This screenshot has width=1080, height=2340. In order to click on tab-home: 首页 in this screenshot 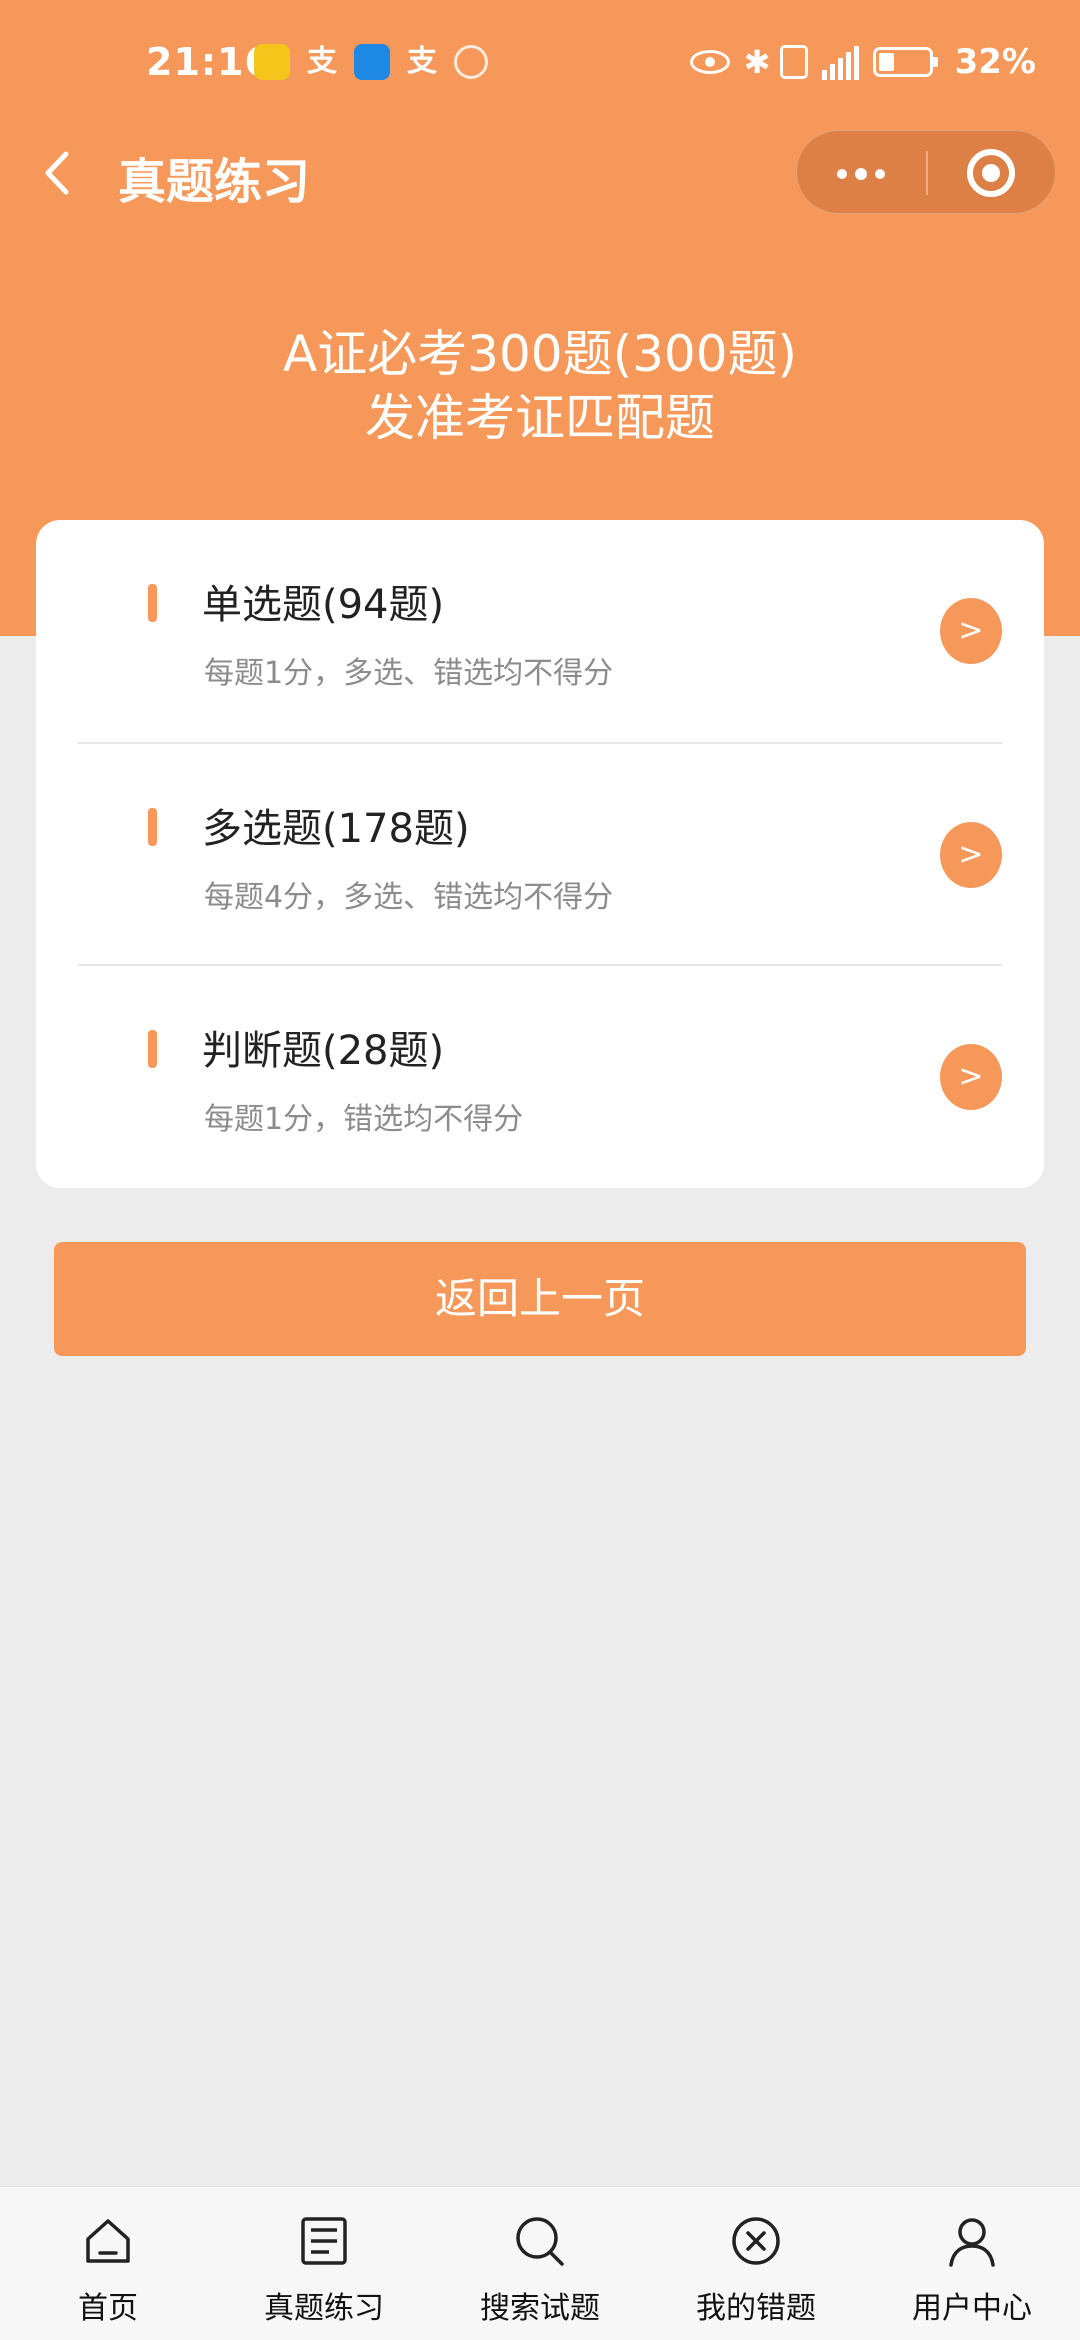, I will do `click(108, 2263)`.